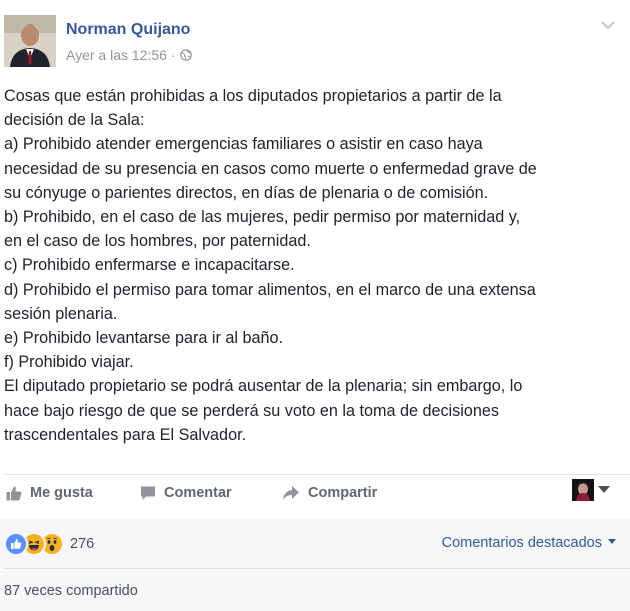  Describe the element at coordinates (185, 55) in the screenshot. I see `globe-icon` at that location.